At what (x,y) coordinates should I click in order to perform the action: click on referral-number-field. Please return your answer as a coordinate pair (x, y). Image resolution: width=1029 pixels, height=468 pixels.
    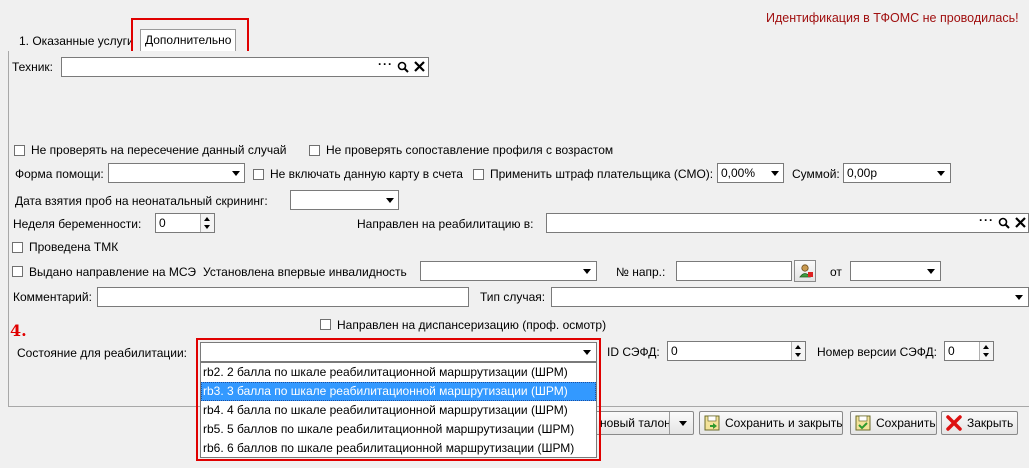
    Looking at the image, I should click on (734, 271).